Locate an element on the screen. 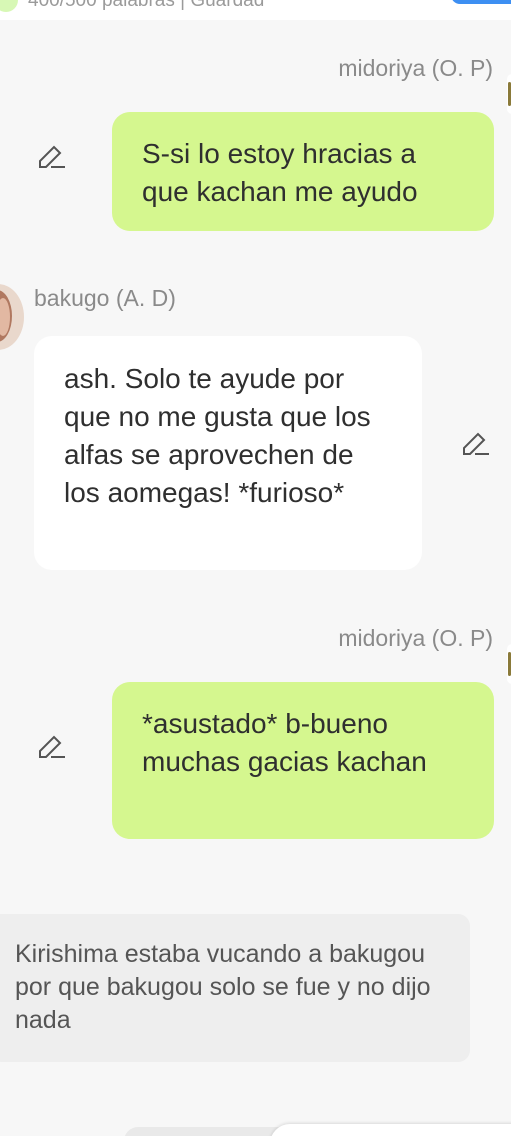  speaker-name: bakugo (A. D) is located at coordinates (105, 298).